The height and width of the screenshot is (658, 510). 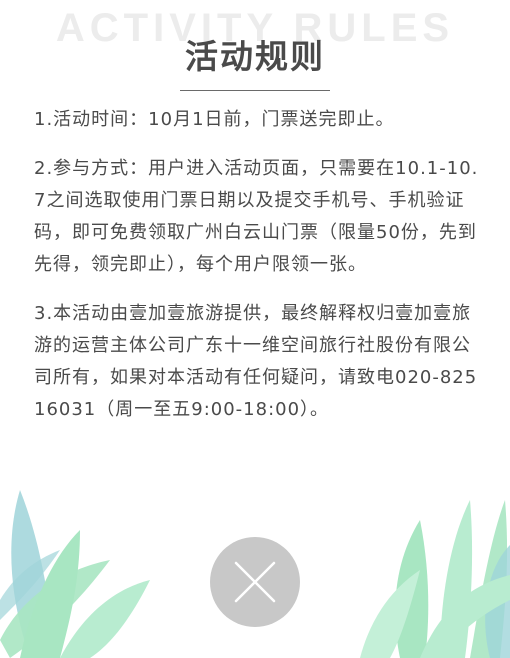 I want to click on rule-item-1: 1.活动时间：10月1日前，门票送完即止。, so click(x=214, y=119).